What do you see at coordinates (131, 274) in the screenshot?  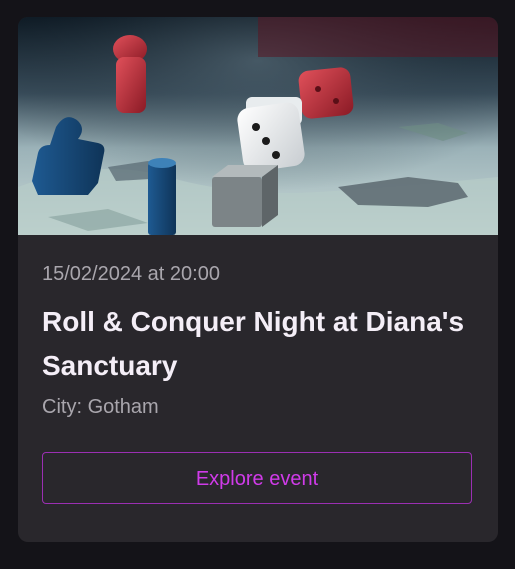 I see `event-date: 15/02/2024 at 20:00` at bounding box center [131, 274].